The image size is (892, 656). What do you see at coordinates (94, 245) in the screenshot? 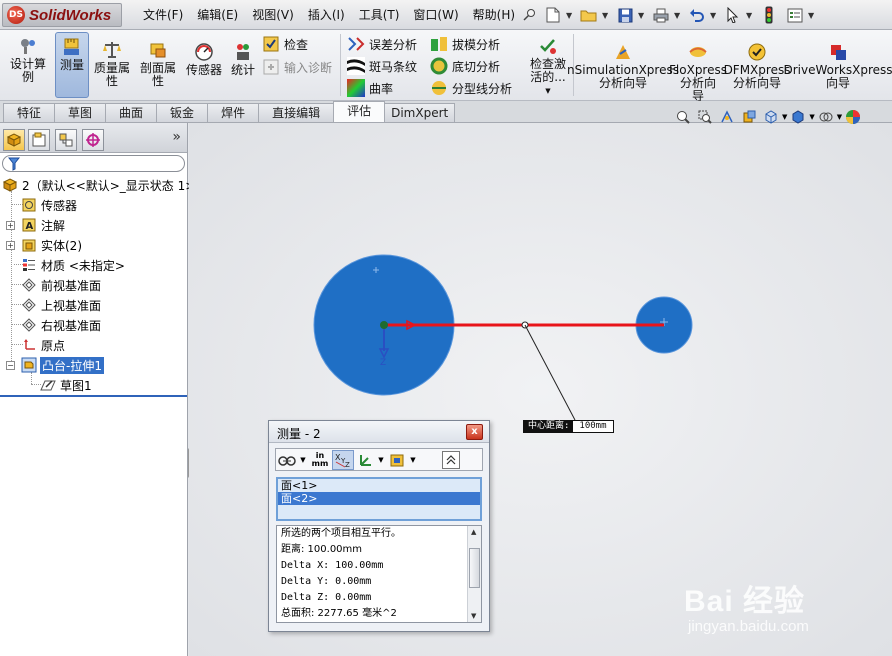
I see `tree-item-solid-bodies: + 实体(2)` at bounding box center [94, 245].